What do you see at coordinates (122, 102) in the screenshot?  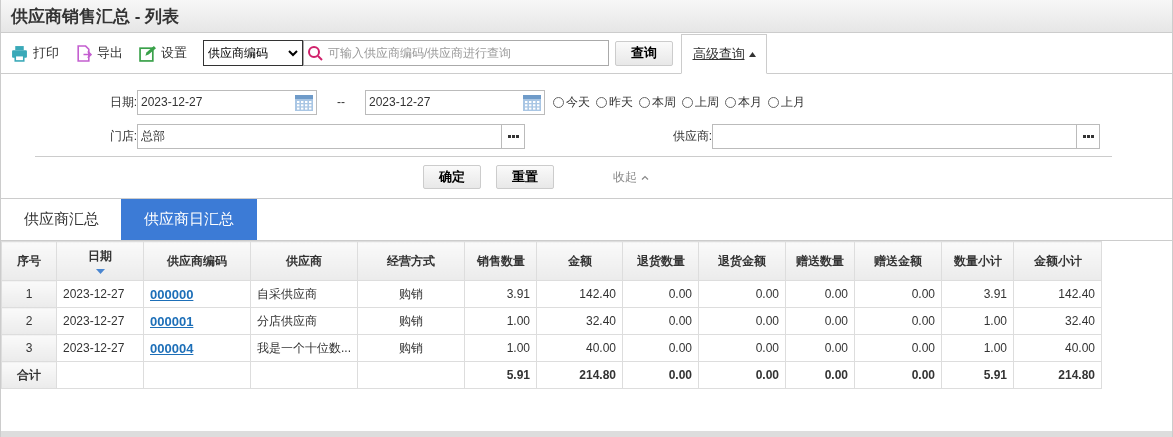 I see `date-label: 日期:` at bounding box center [122, 102].